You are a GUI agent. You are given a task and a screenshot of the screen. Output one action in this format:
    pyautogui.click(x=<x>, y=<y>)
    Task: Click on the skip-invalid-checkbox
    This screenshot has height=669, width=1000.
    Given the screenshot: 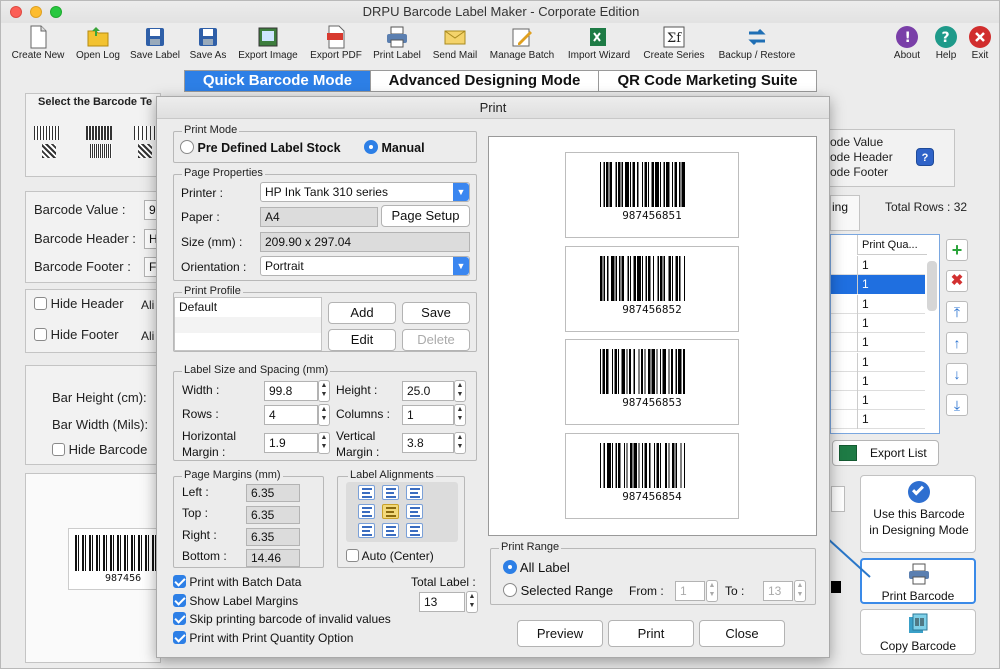 What is the action you would take?
    pyautogui.click(x=179, y=618)
    